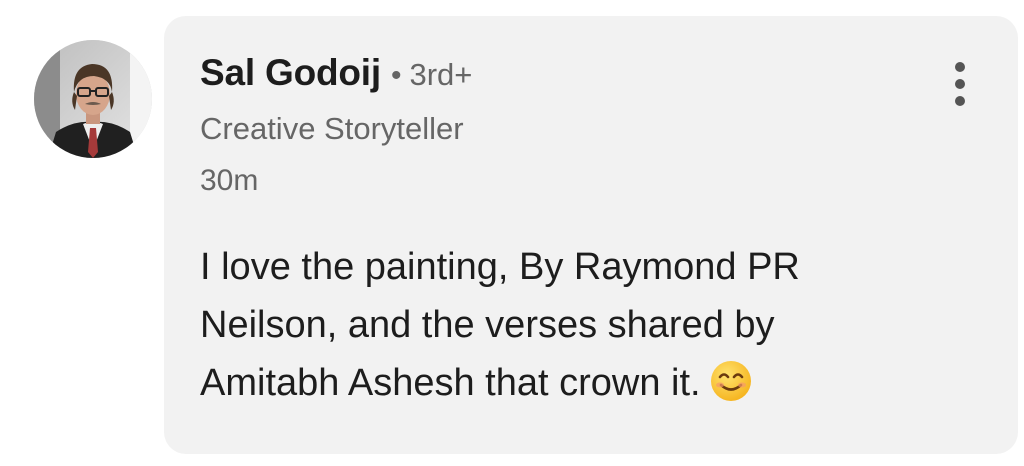 This screenshot has width=1024, height=466. I want to click on comment-text-line-content: Amitabh Ashesh that crown it., so click(450, 383).